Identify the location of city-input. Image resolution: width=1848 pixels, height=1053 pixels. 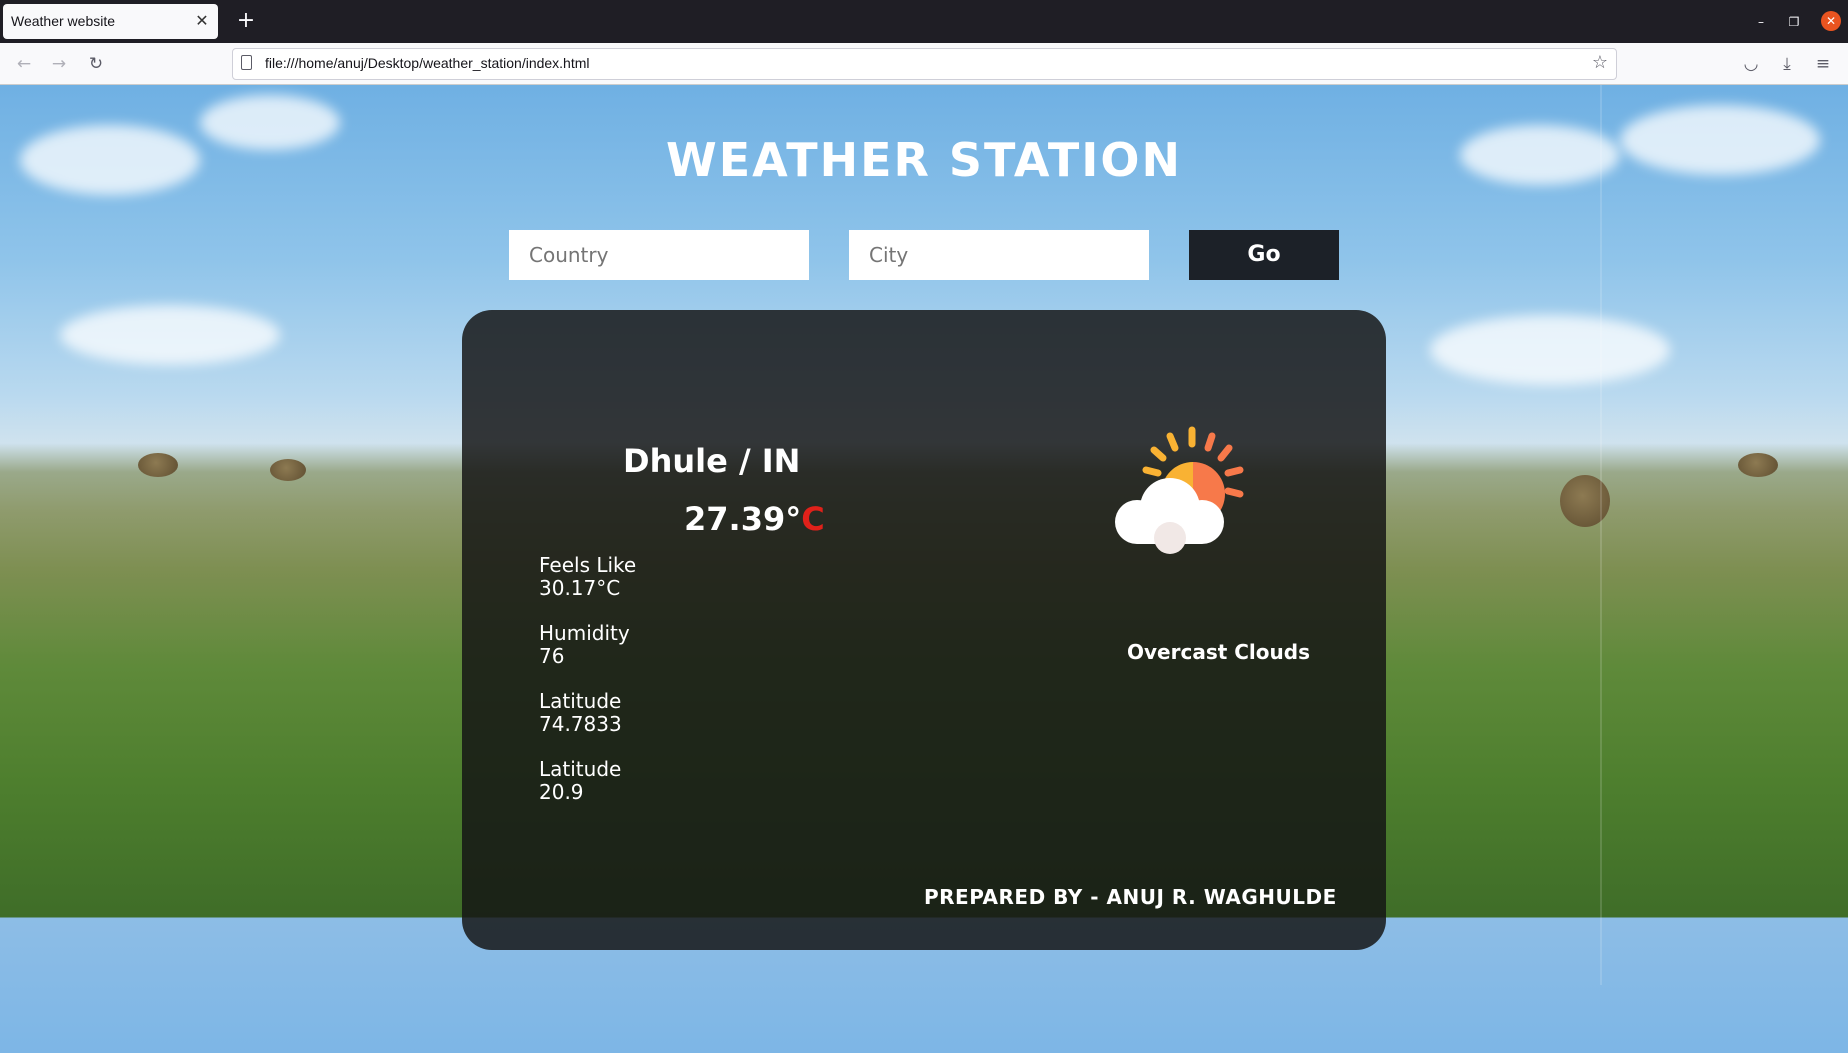
(999, 255).